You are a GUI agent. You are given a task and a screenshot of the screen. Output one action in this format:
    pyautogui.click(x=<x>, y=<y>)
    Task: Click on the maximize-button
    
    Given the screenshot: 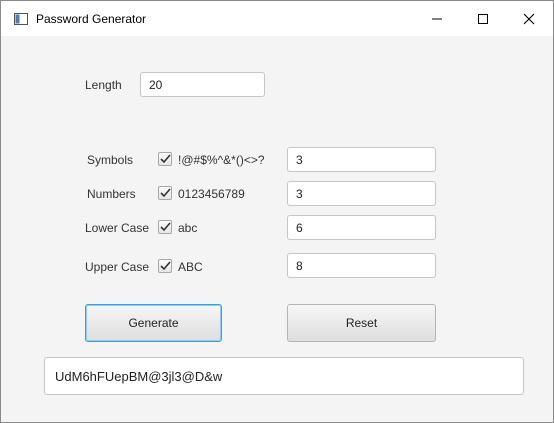 What is the action you would take?
    pyautogui.click(x=483, y=18)
    